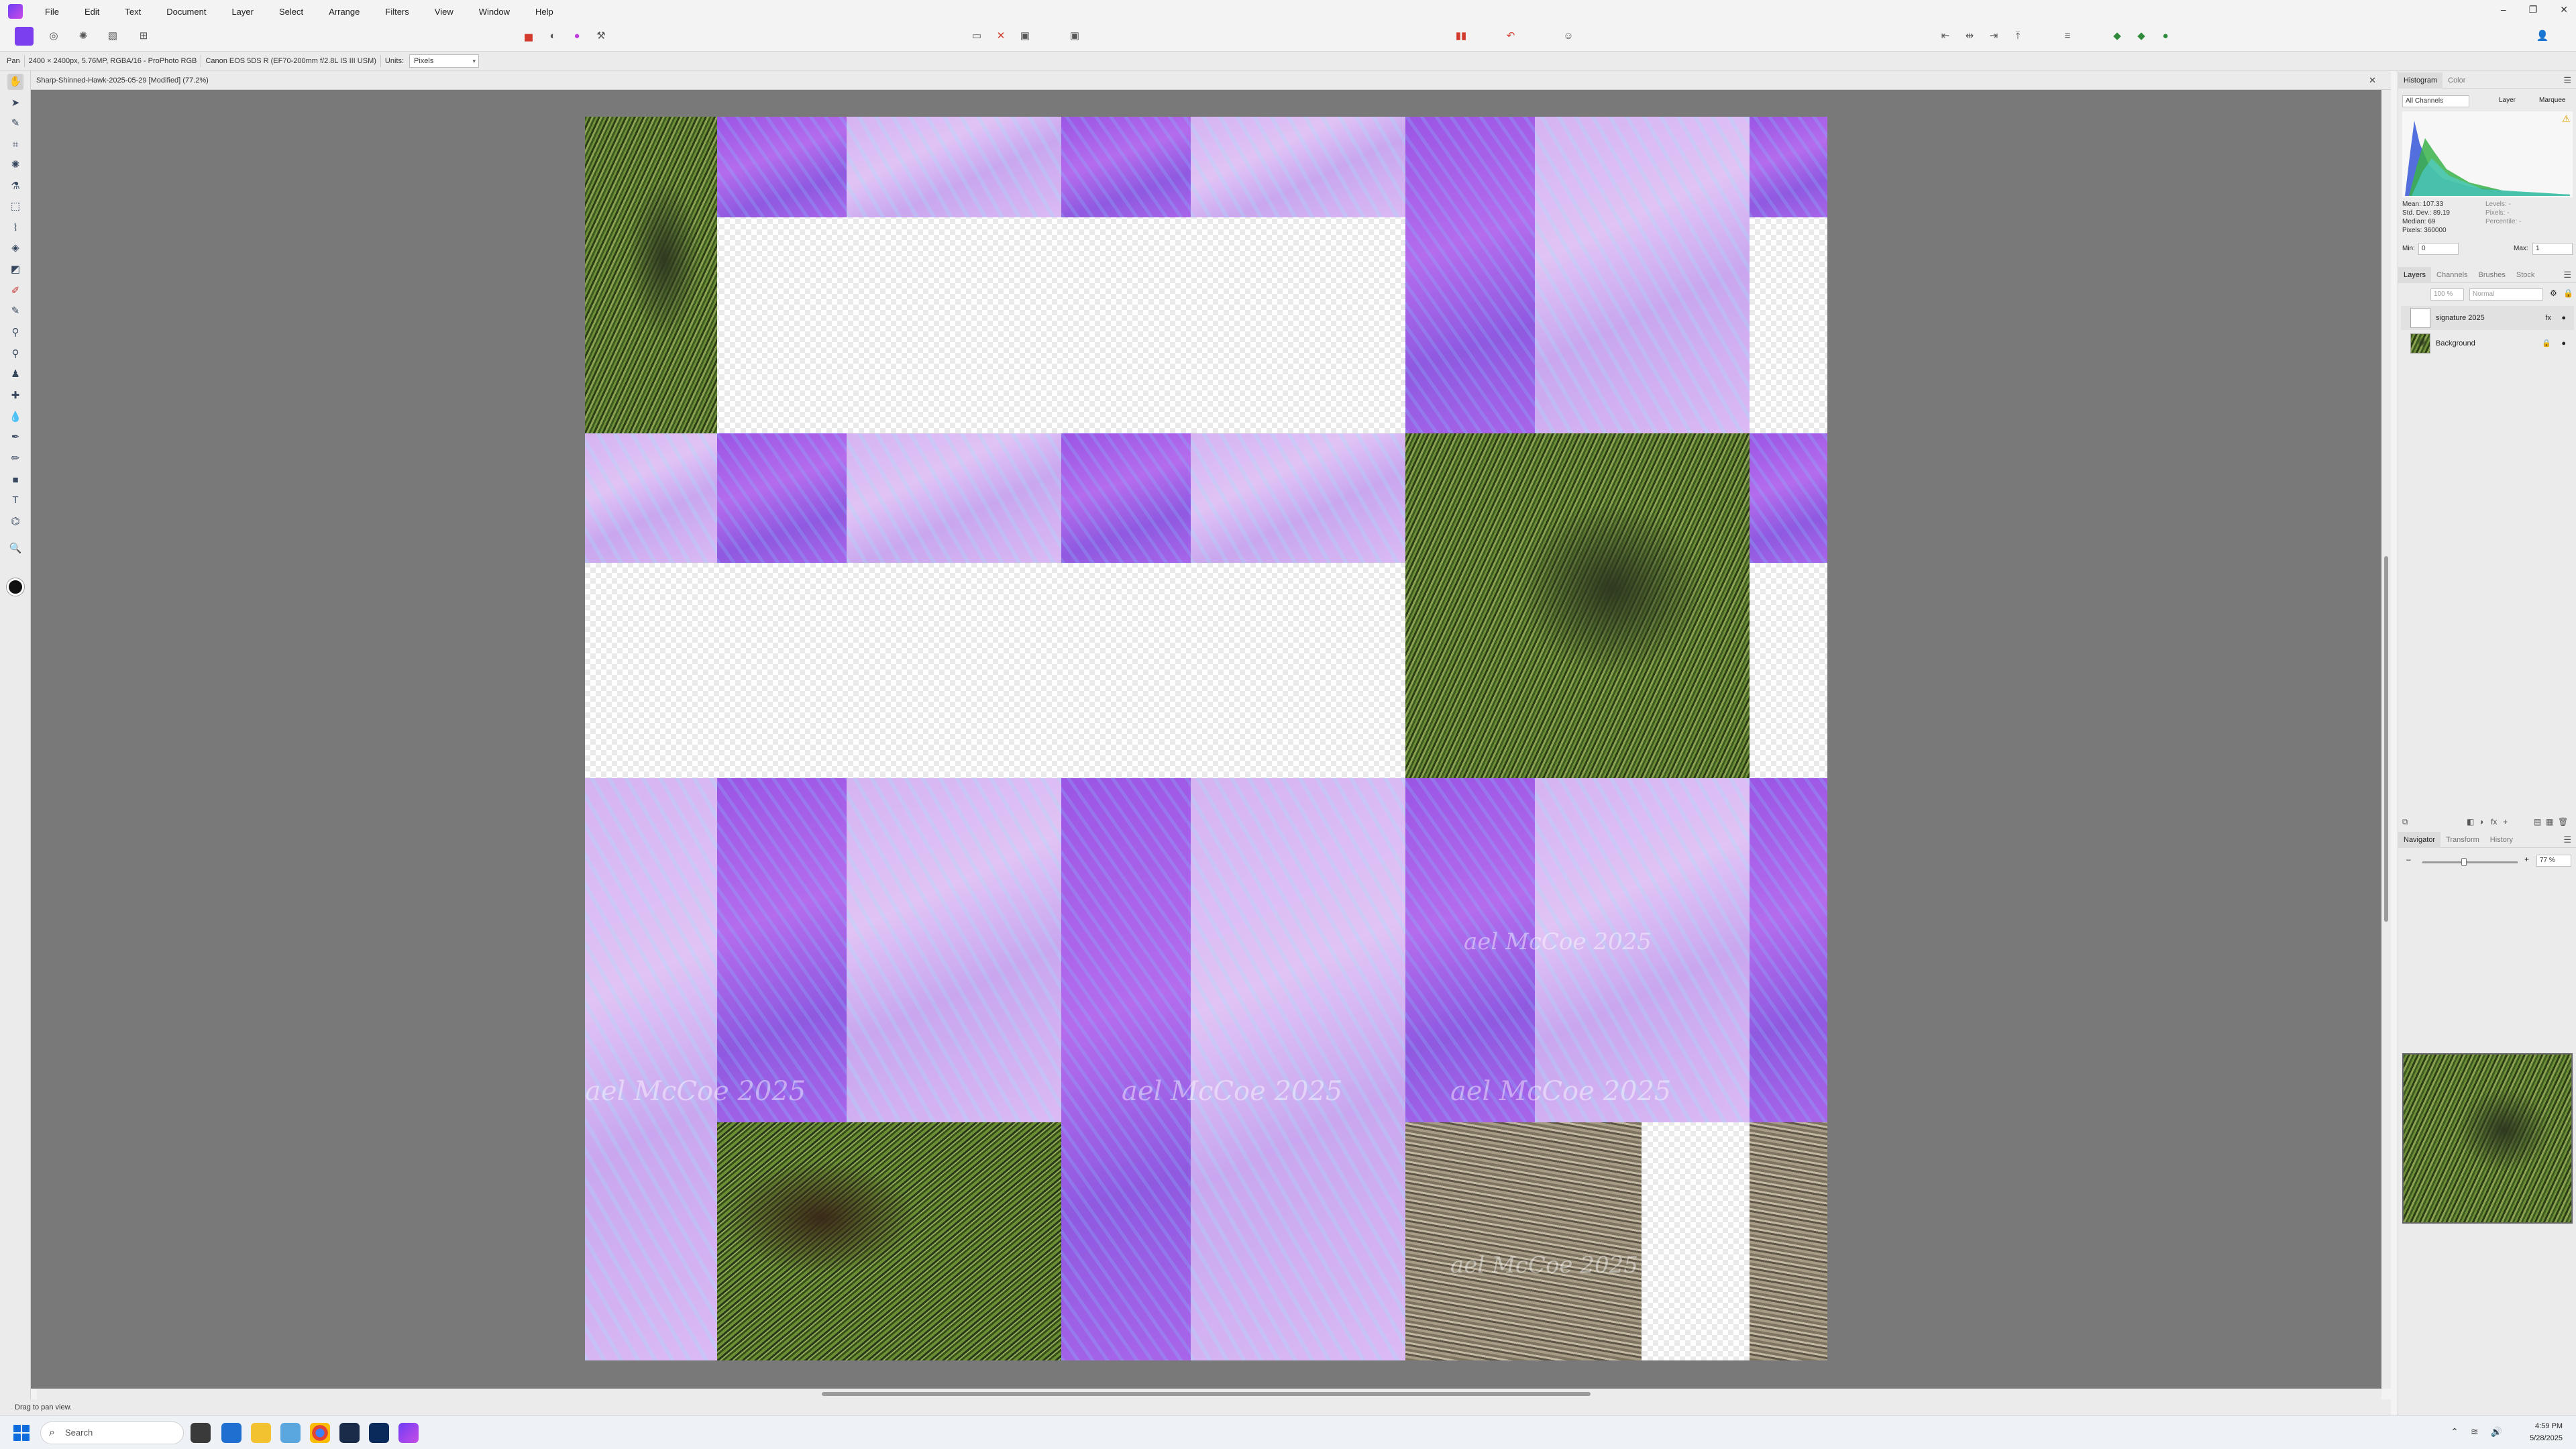  Describe the element at coordinates (15, 248) in the screenshot. I see `flood-fill-icon: ◈` at that location.